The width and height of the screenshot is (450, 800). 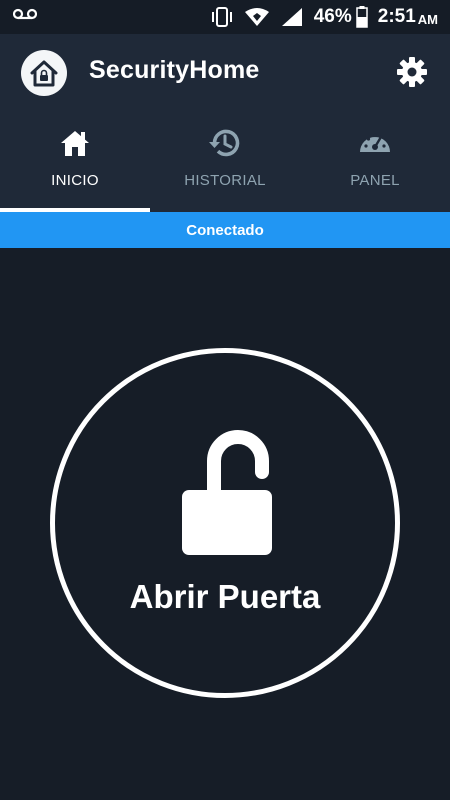 What do you see at coordinates (75, 143) in the screenshot?
I see `home-icon` at bounding box center [75, 143].